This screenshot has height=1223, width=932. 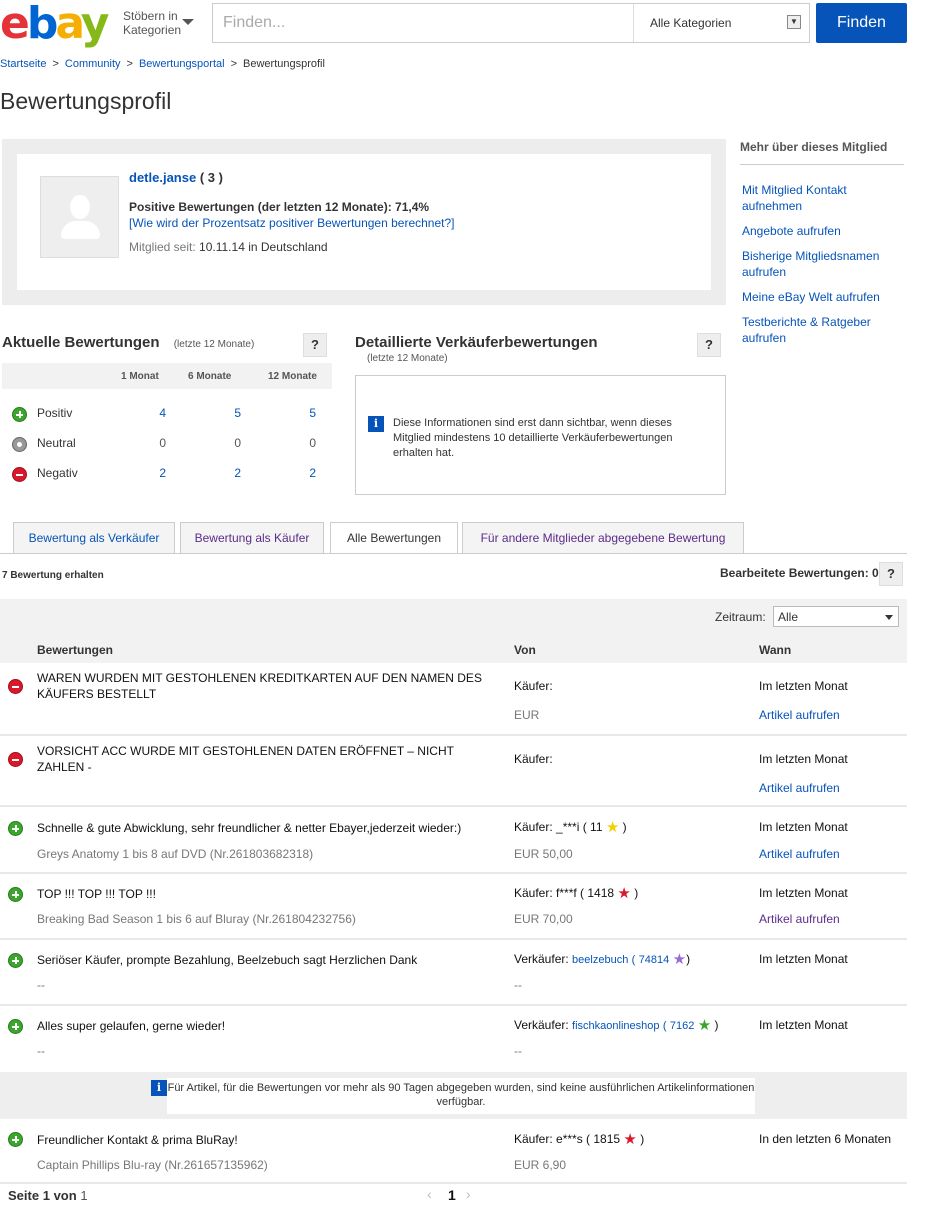 What do you see at coordinates (151, 413) in the screenshot?
I see `rating-count: 4` at bounding box center [151, 413].